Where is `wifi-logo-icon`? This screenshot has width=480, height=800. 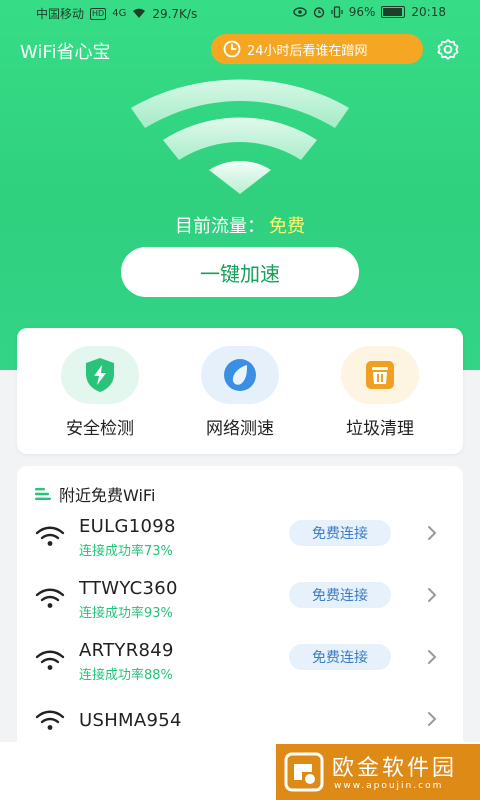
wifi-logo-icon is located at coordinates (240, 136).